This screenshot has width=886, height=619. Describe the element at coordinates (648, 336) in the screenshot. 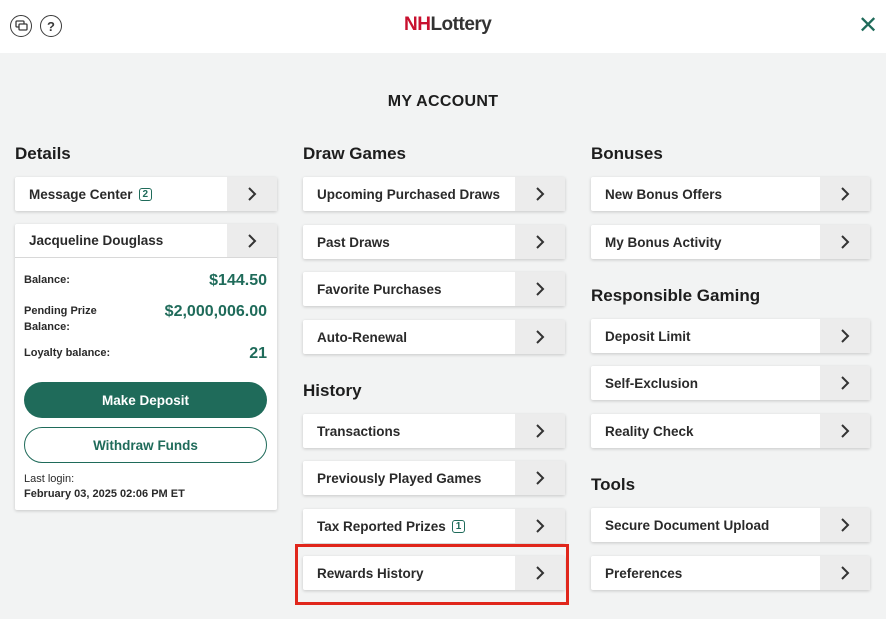

I see `row-label: Deposit Limit` at that location.